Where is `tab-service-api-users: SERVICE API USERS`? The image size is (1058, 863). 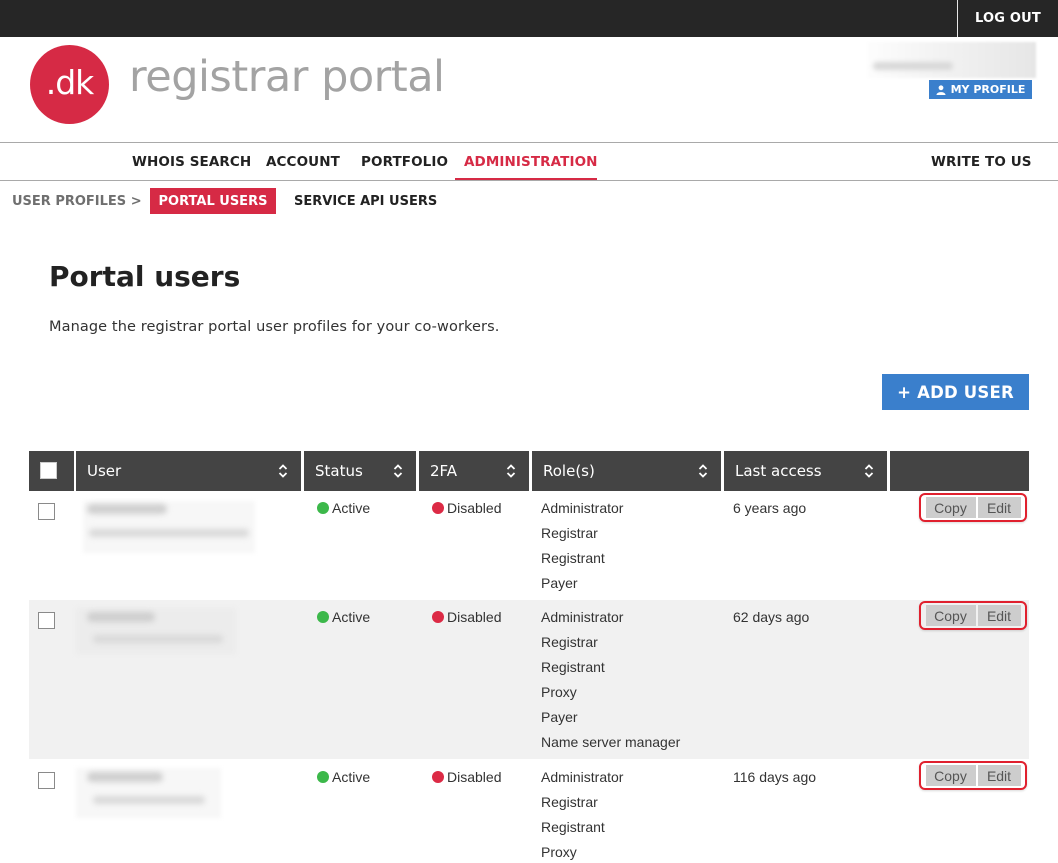 tab-service-api-users: SERVICE API USERS is located at coordinates (365, 201).